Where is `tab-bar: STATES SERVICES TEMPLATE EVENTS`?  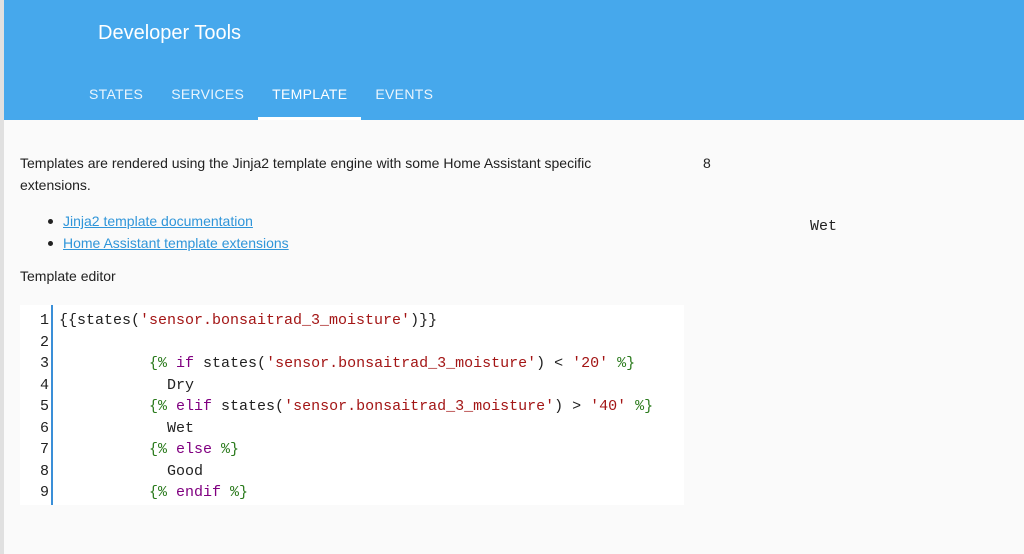 tab-bar: STATES SERVICES TEMPLATE EVENTS is located at coordinates (261, 96).